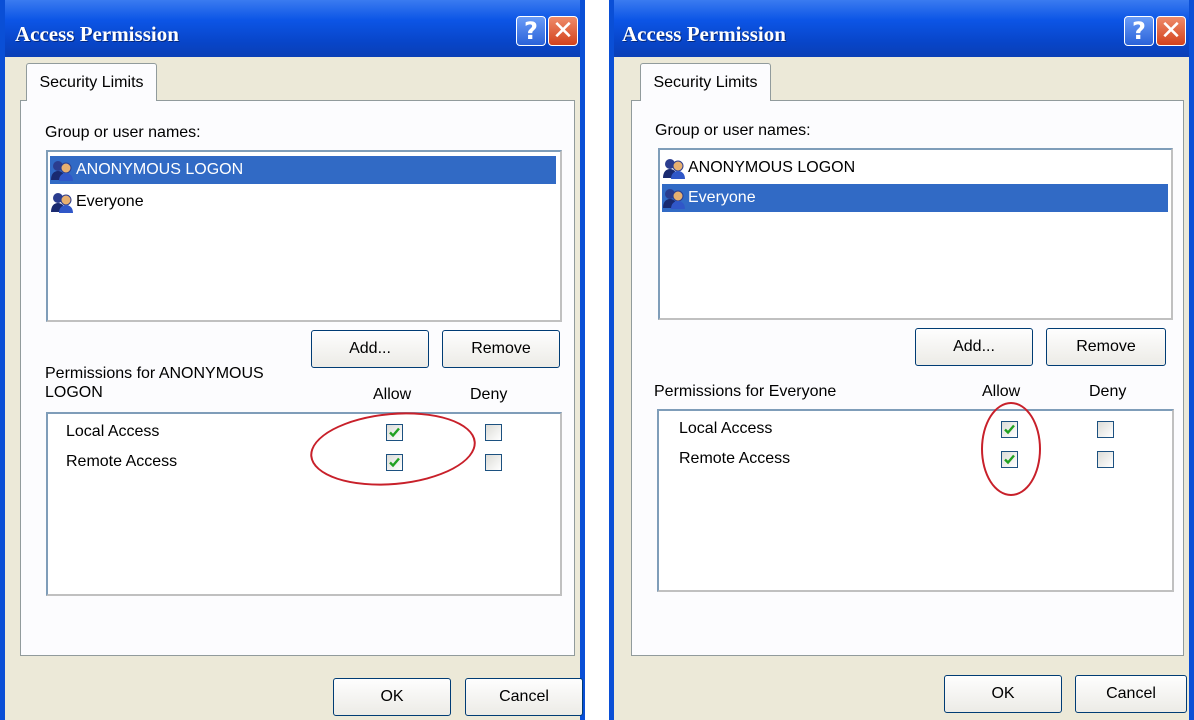 The image size is (1194, 720). I want to click on permissions-label: Permissions for Everyone, so click(745, 391).